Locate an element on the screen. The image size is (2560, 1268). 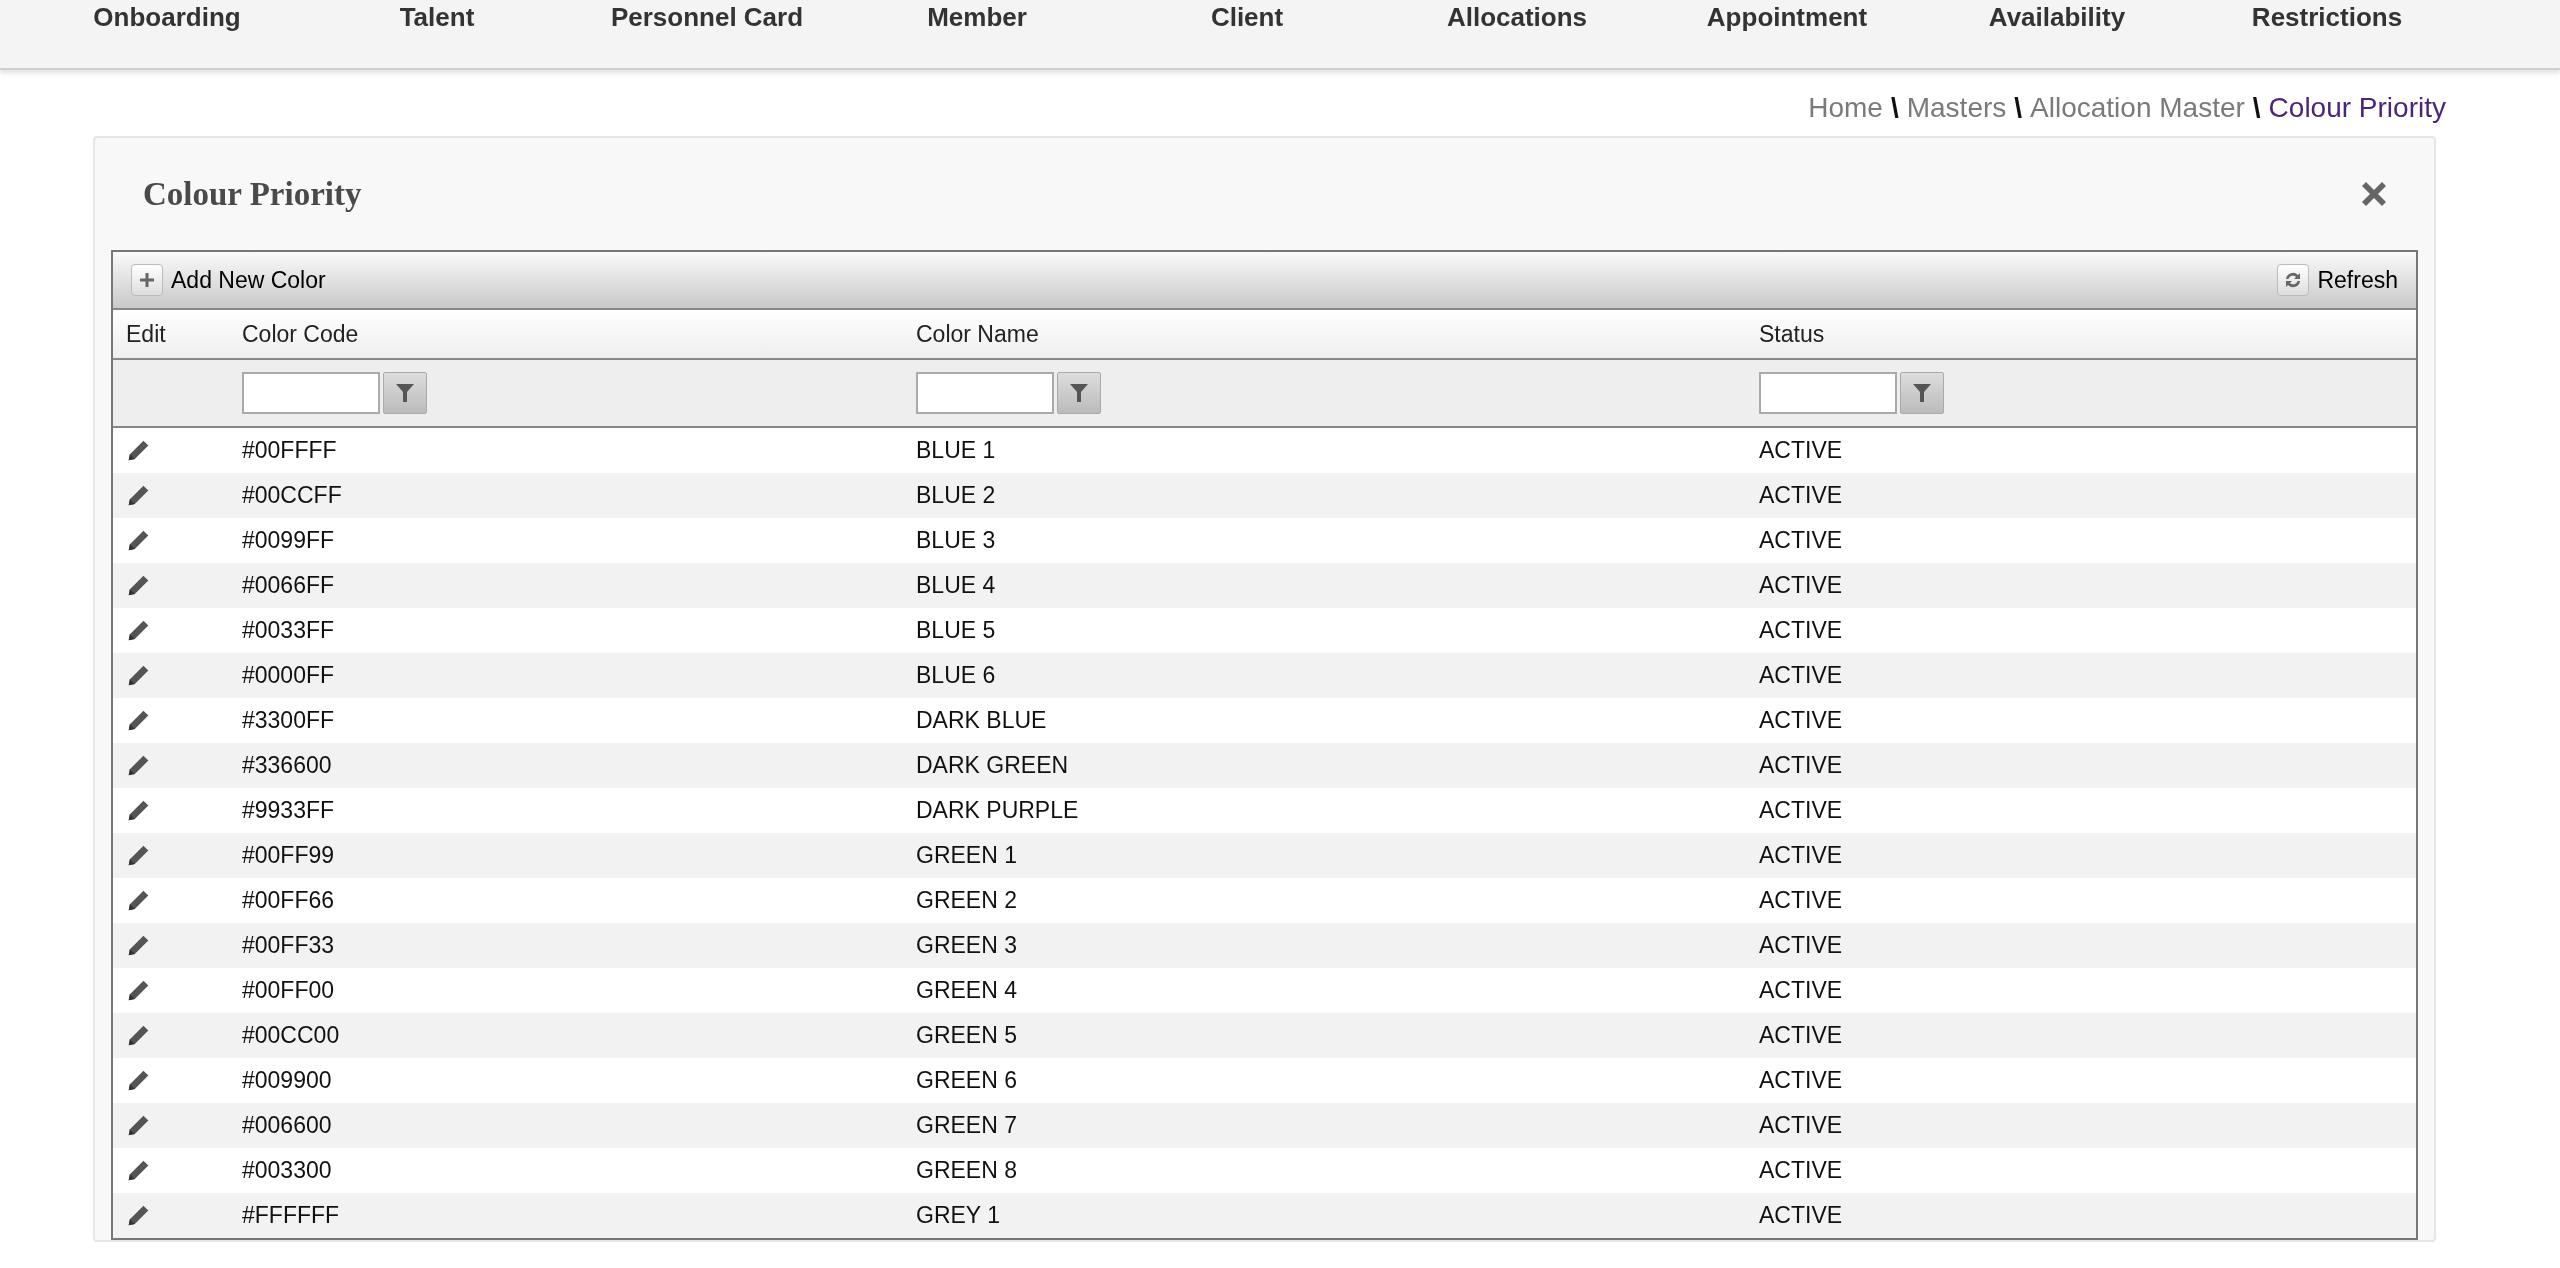
column-header: Edit is located at coordinates (171, 334).